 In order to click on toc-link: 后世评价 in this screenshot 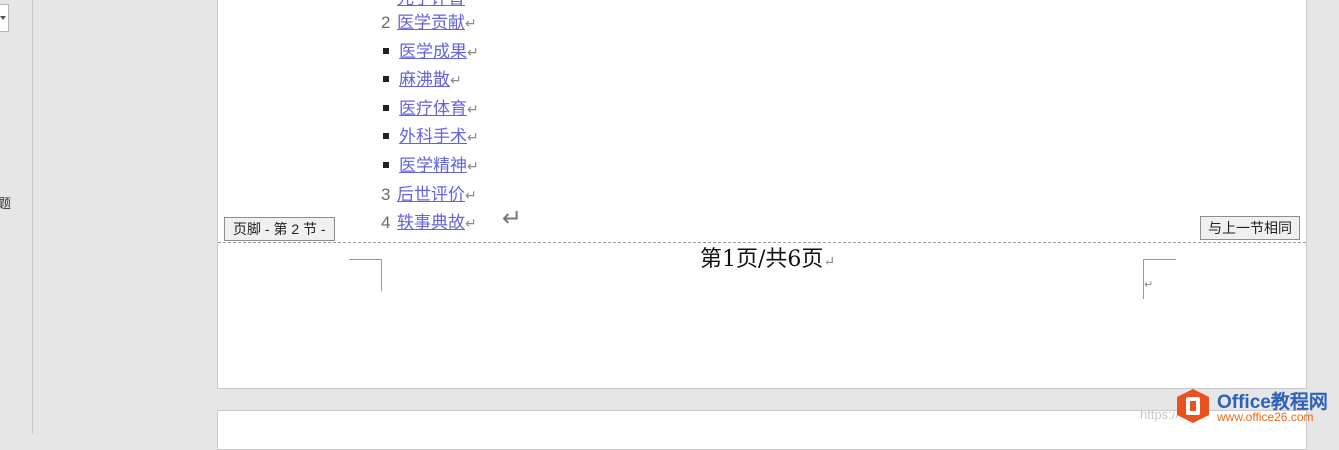, I will do `click(431, 195)`.